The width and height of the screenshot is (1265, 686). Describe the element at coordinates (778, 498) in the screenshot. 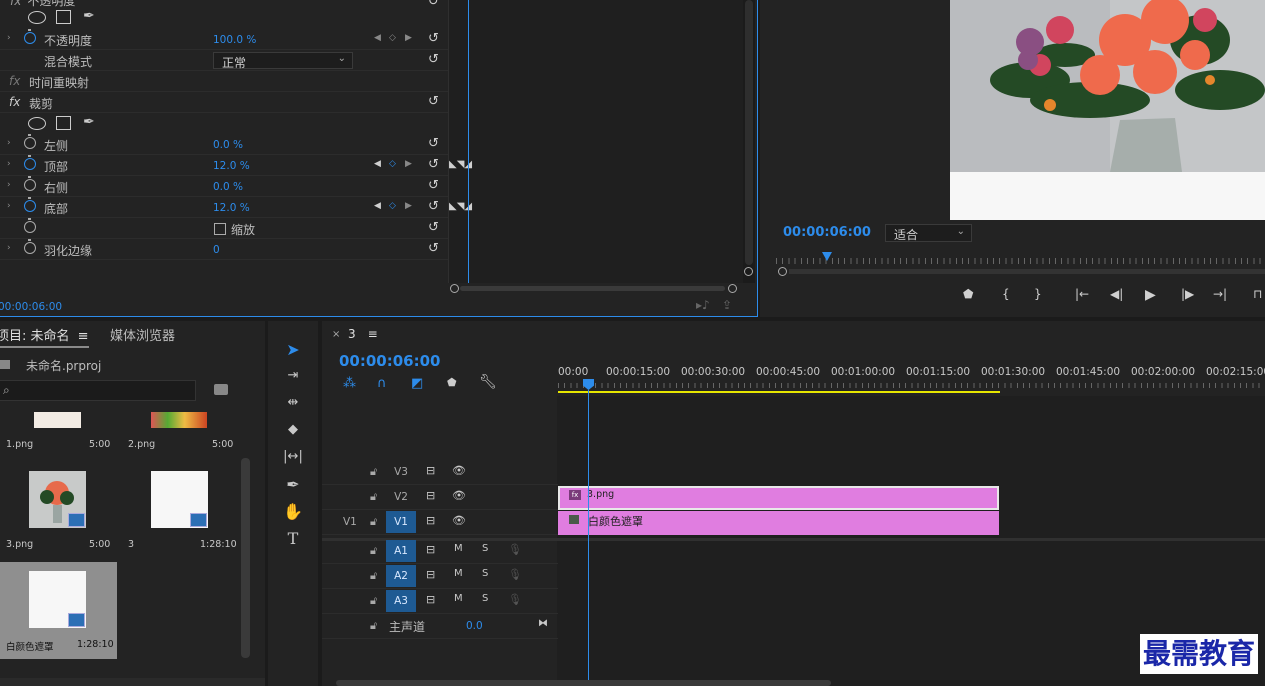

I see `clip-v2: fx 3.png` at that location.